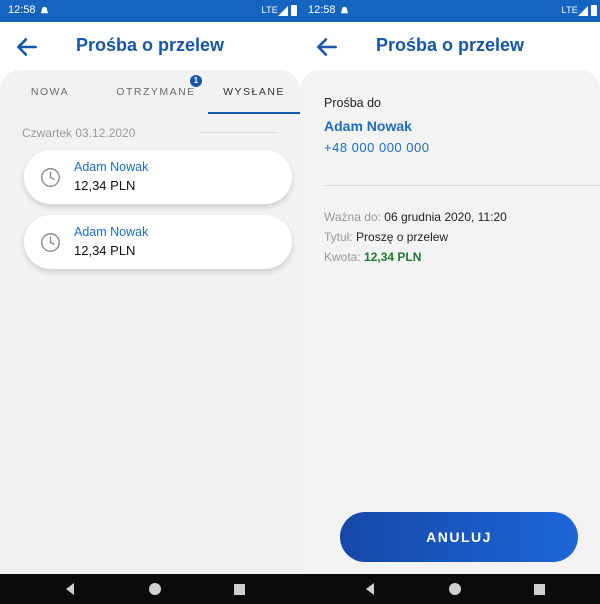 The height and width of the screenshot is (604, 600). What do you see at coordinates (254, 92) in the screenshot?
I see `tab-wyslane: WYSŁANE` at bounding box center [254, 92].